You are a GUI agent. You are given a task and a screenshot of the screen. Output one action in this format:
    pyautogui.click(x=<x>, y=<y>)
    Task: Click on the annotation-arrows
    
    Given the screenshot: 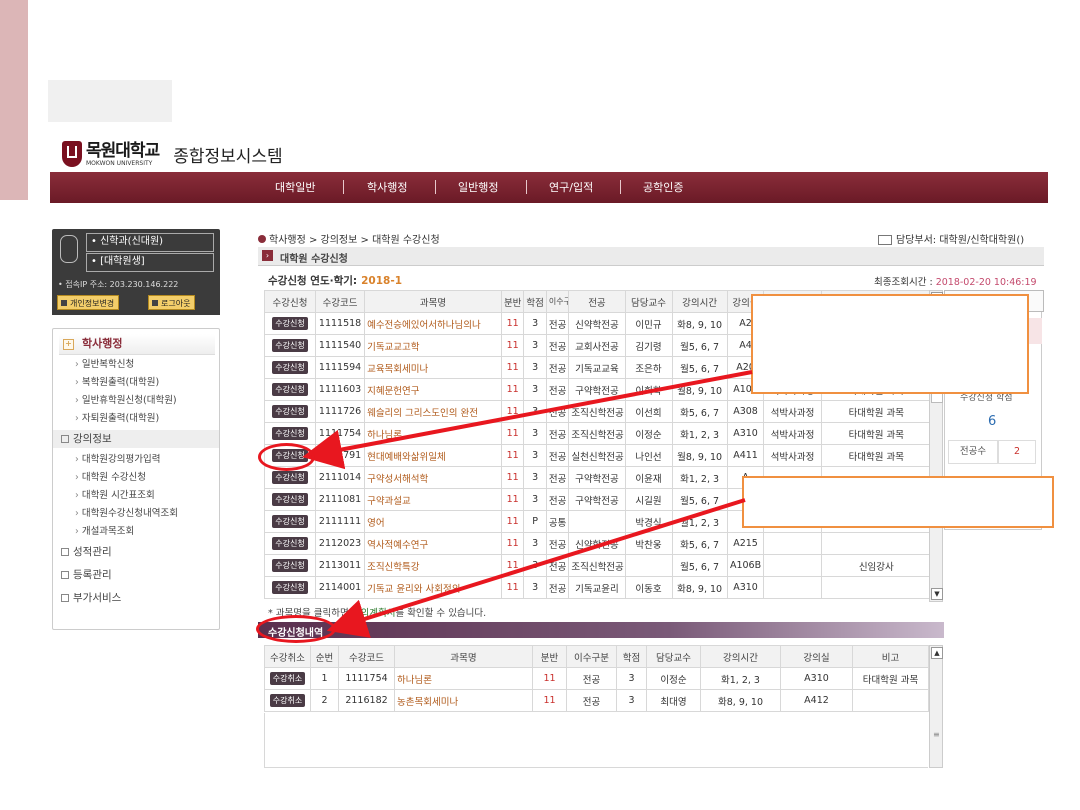 What is the action you would take?
    pyautogui.click(x=527, y=504)
    